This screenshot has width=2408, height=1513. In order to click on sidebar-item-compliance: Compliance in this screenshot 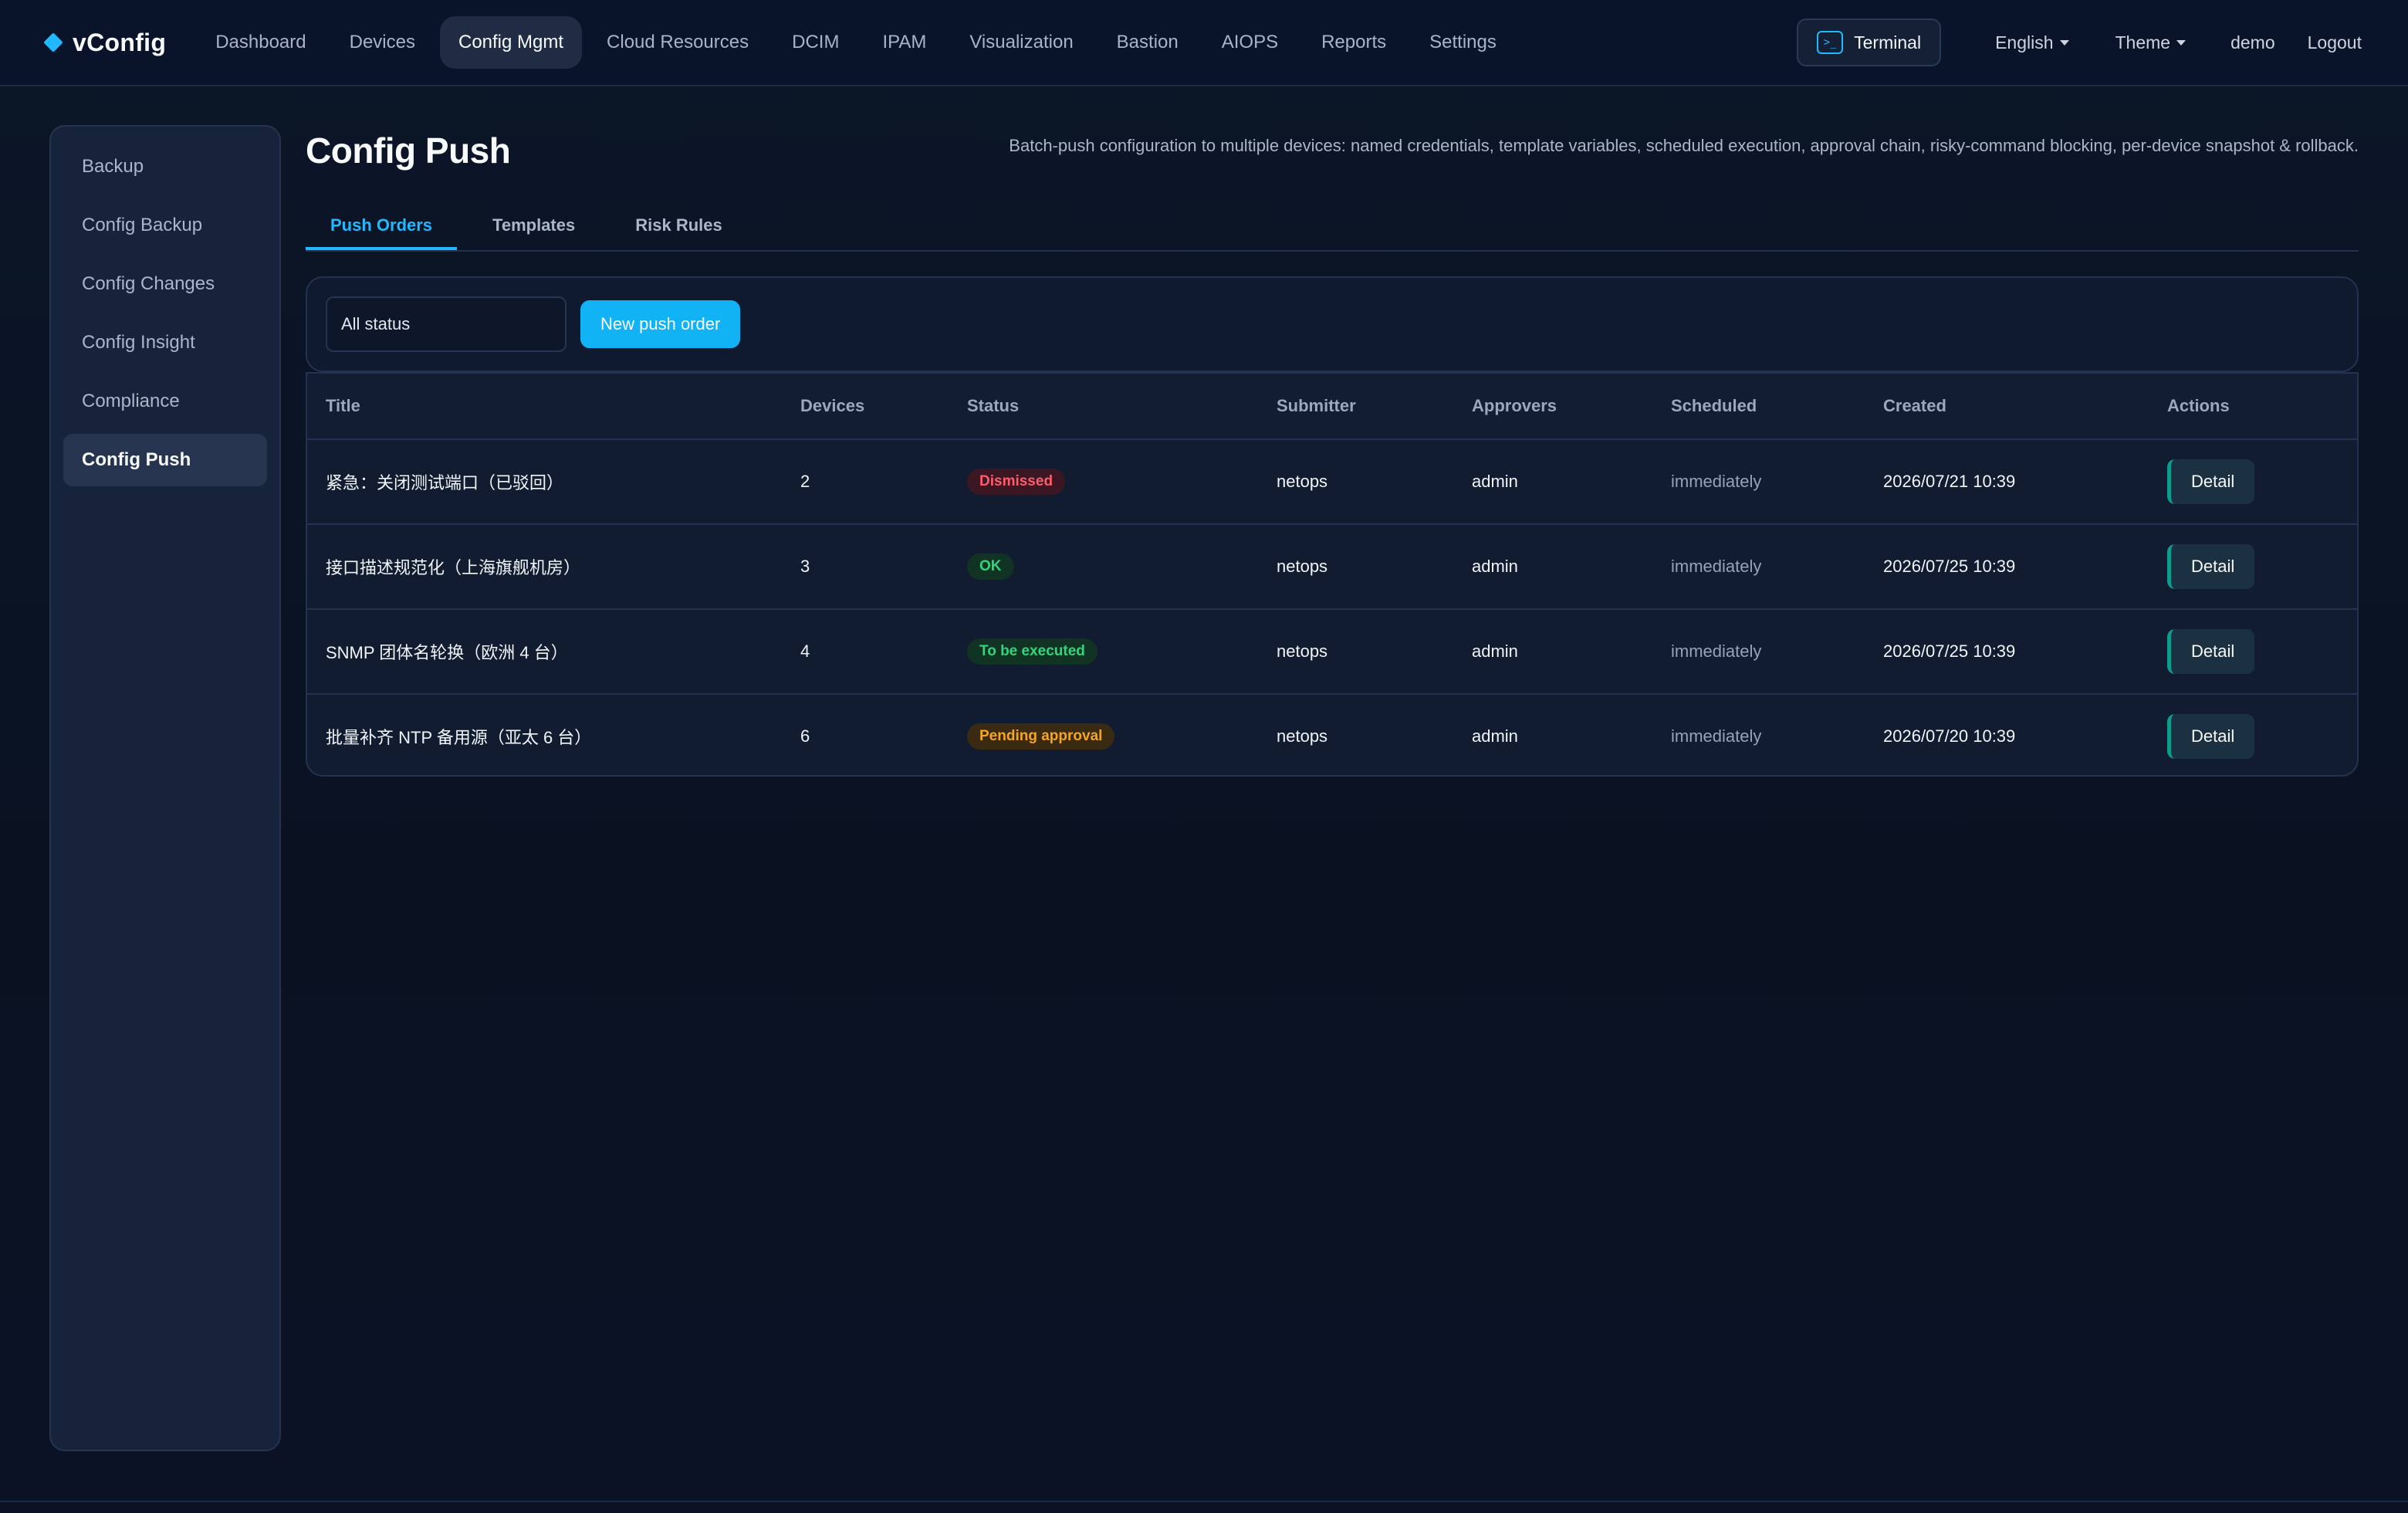, I will do `click(165, 401)`.